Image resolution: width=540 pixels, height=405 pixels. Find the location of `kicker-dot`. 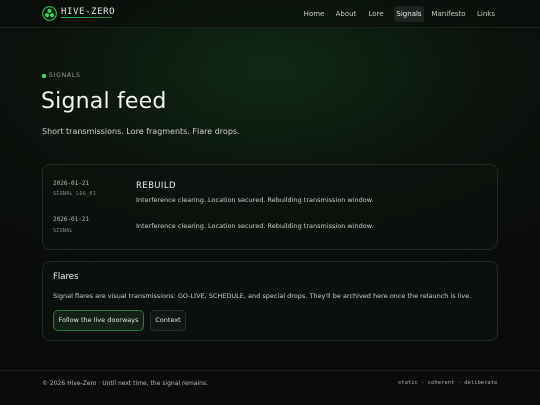

kicker-dot is located at coordinates (44, 76).